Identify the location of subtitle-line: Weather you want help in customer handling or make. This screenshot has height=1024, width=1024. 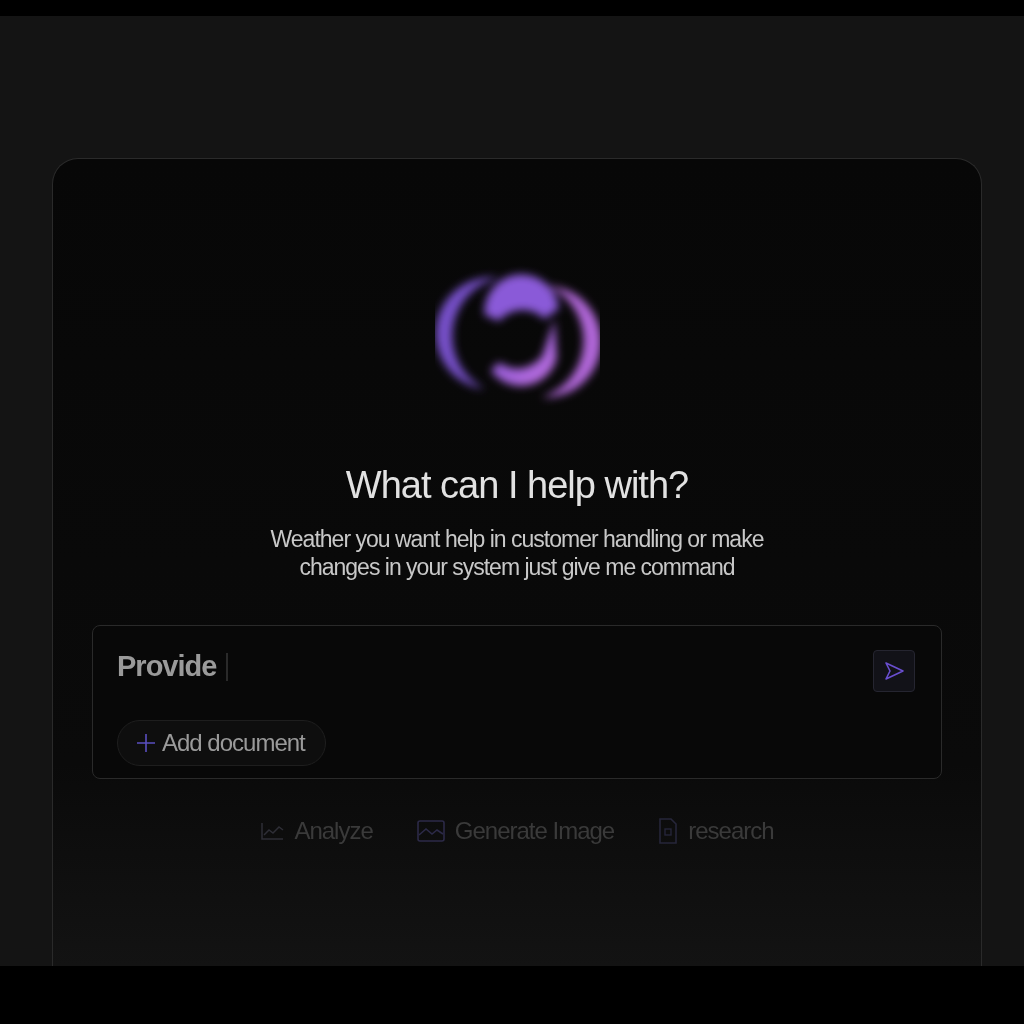
(517, 539).